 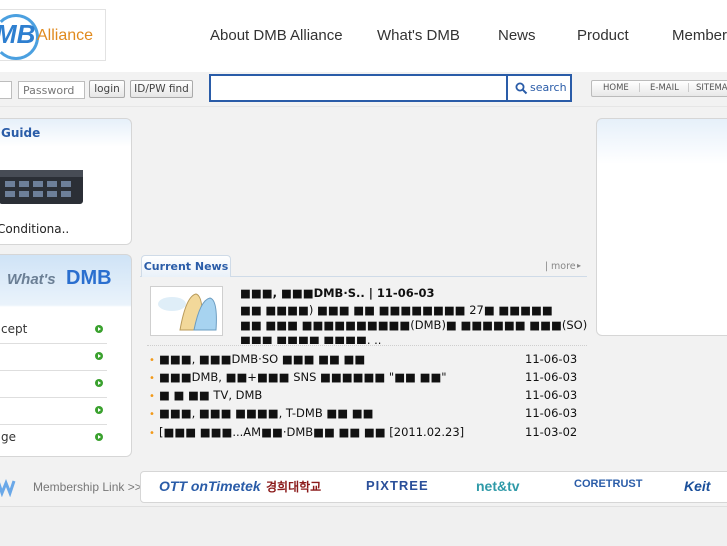 I want to click on news-summary-line: ■■ ■■■■) ■■■ ■■ ■■■■■■■■ 27■ ■■■■■, so click(x=396, y=310).